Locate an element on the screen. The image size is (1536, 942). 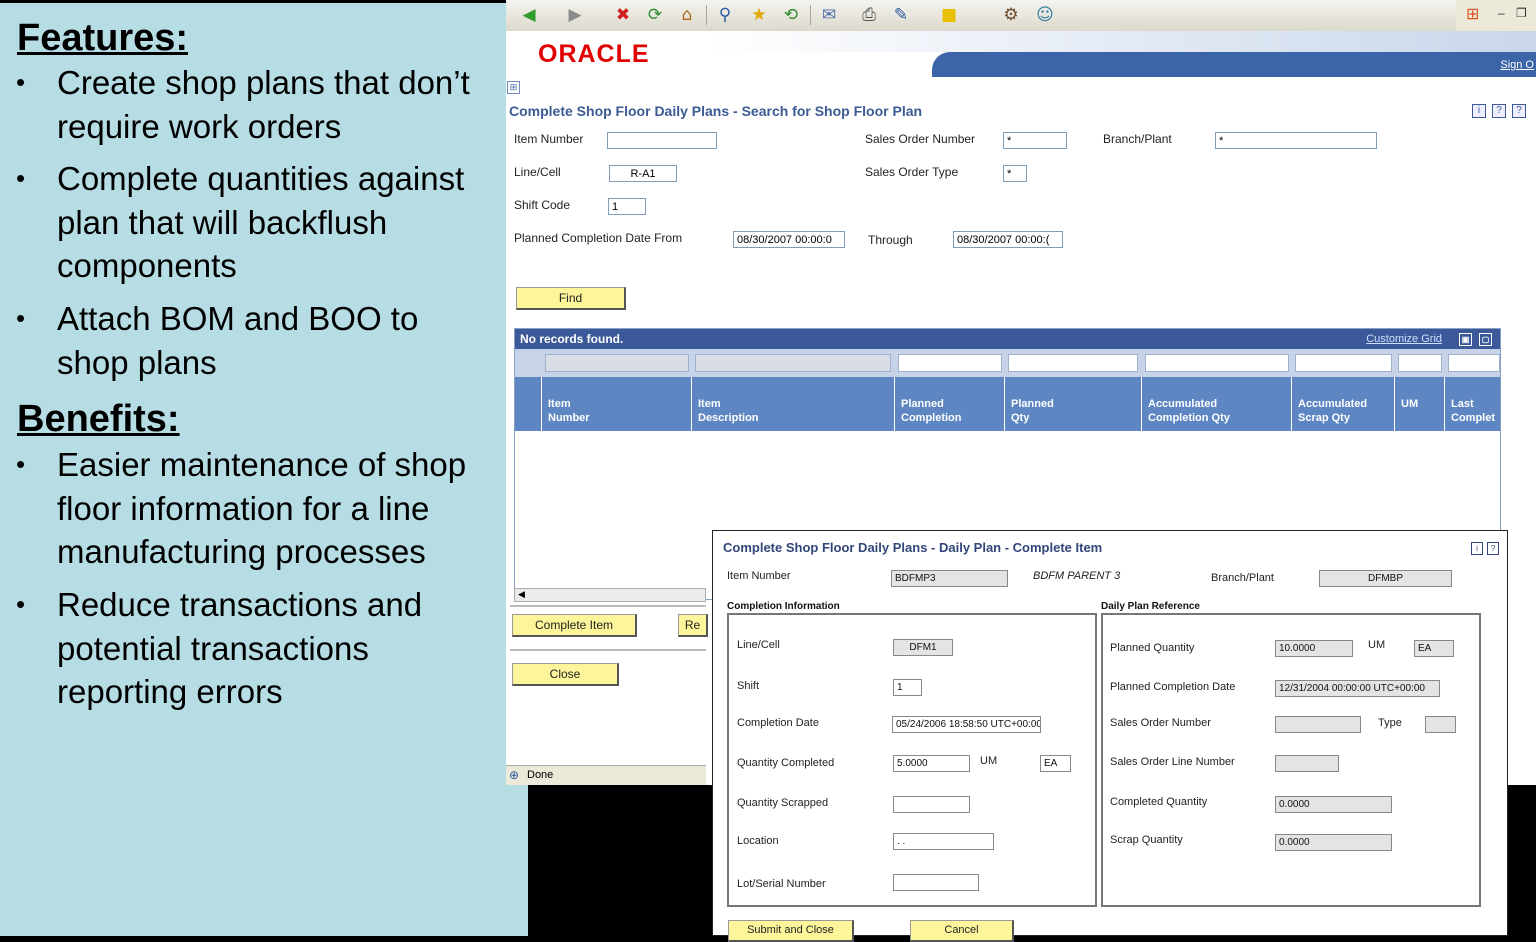
edit-icon: ✎ is located at coordinates (901, 15).